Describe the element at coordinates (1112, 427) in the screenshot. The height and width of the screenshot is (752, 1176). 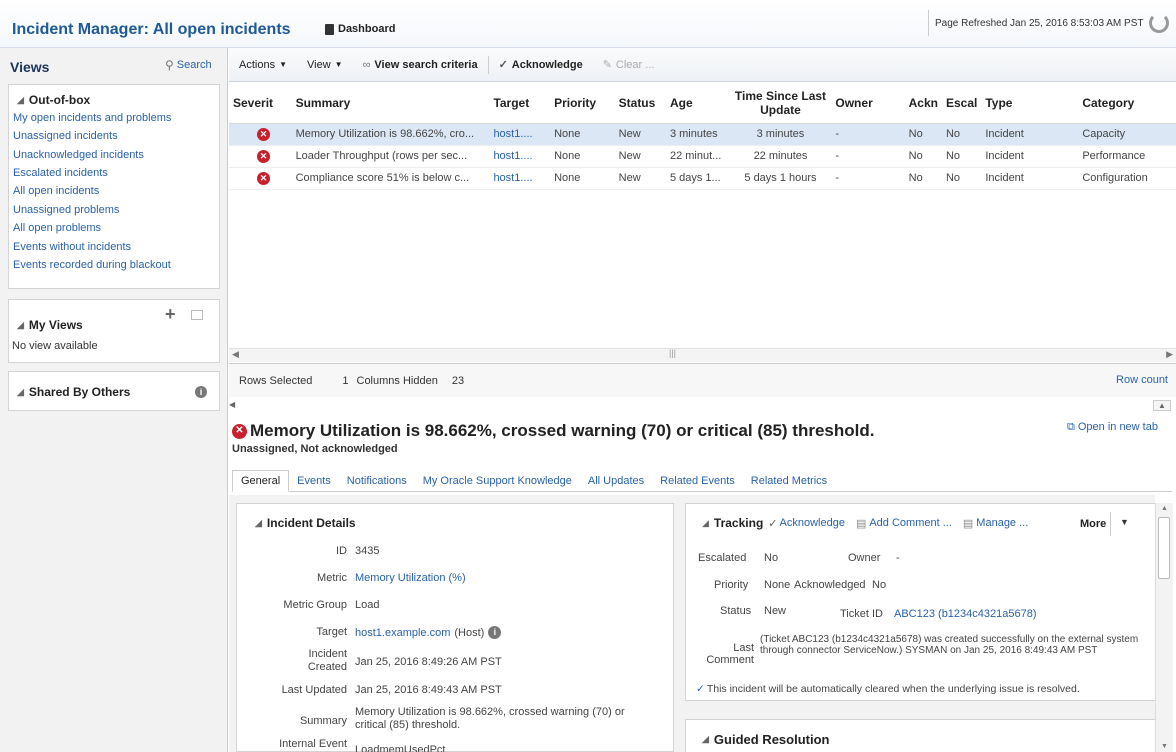
I see `open-new-tab-link: ⧉ Open in new tab` at that location.